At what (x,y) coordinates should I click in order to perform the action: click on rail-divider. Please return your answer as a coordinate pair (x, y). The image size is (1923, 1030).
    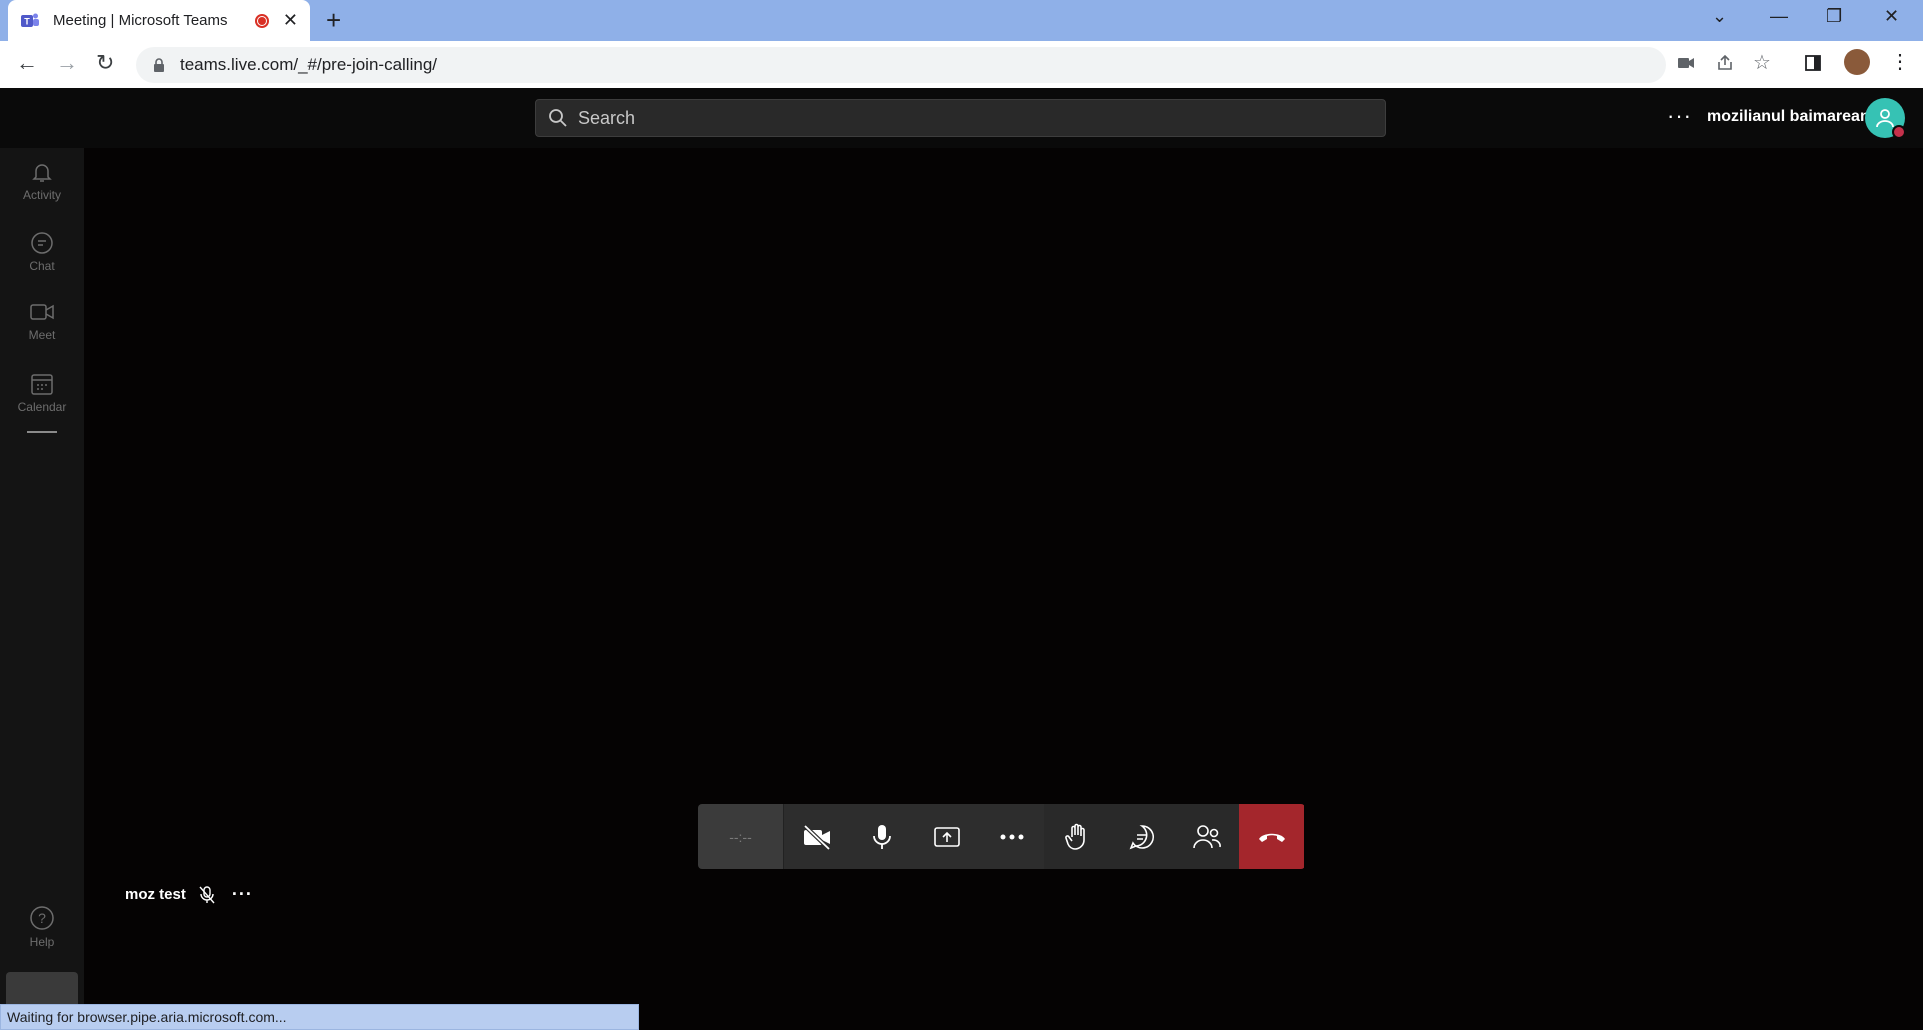
    Looking at the image, I should click on (42, 432).